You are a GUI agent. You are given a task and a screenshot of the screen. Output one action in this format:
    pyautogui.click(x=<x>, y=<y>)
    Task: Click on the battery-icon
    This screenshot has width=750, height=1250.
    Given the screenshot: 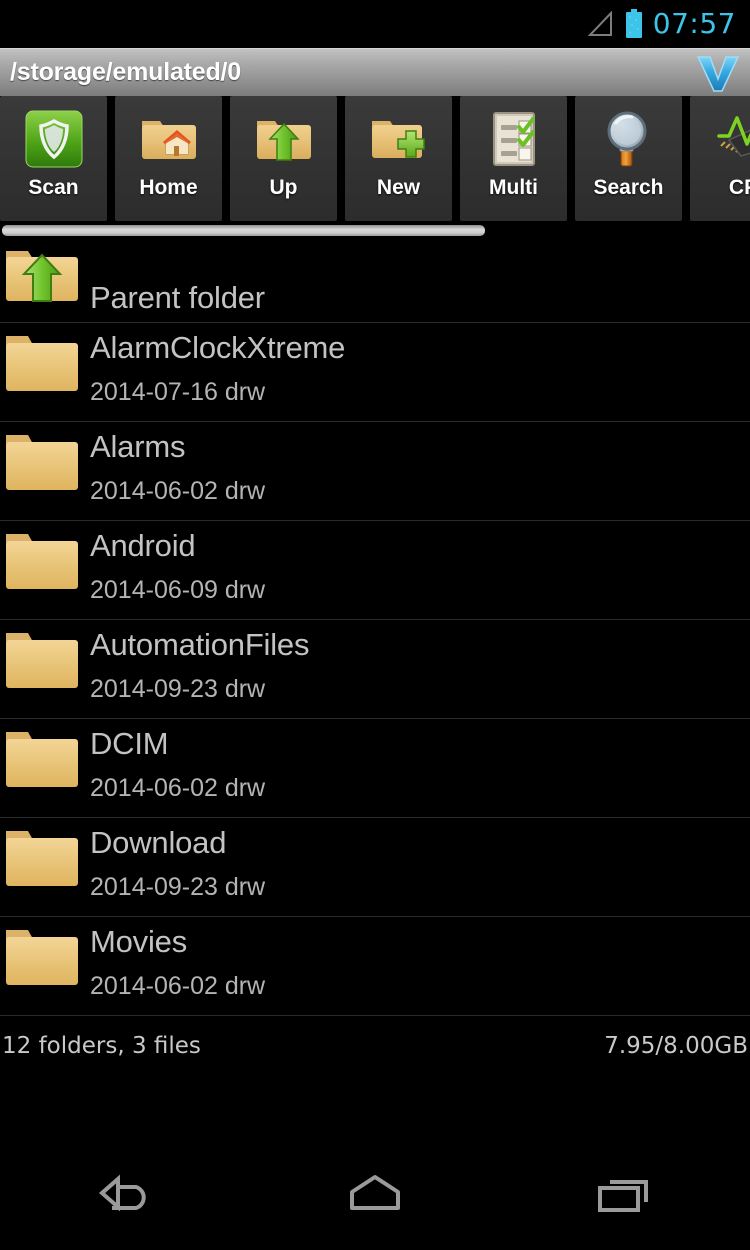 What is the action you would take?
    pyautogui.click(x=634, y=24)
    